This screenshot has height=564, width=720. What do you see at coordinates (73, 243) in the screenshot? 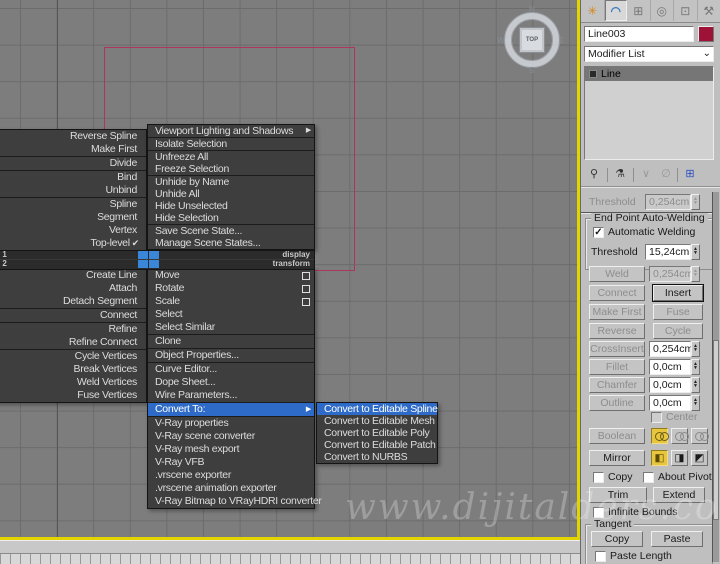
I see `menu-item: Top-level ✔` at bounding box center [73, 243].